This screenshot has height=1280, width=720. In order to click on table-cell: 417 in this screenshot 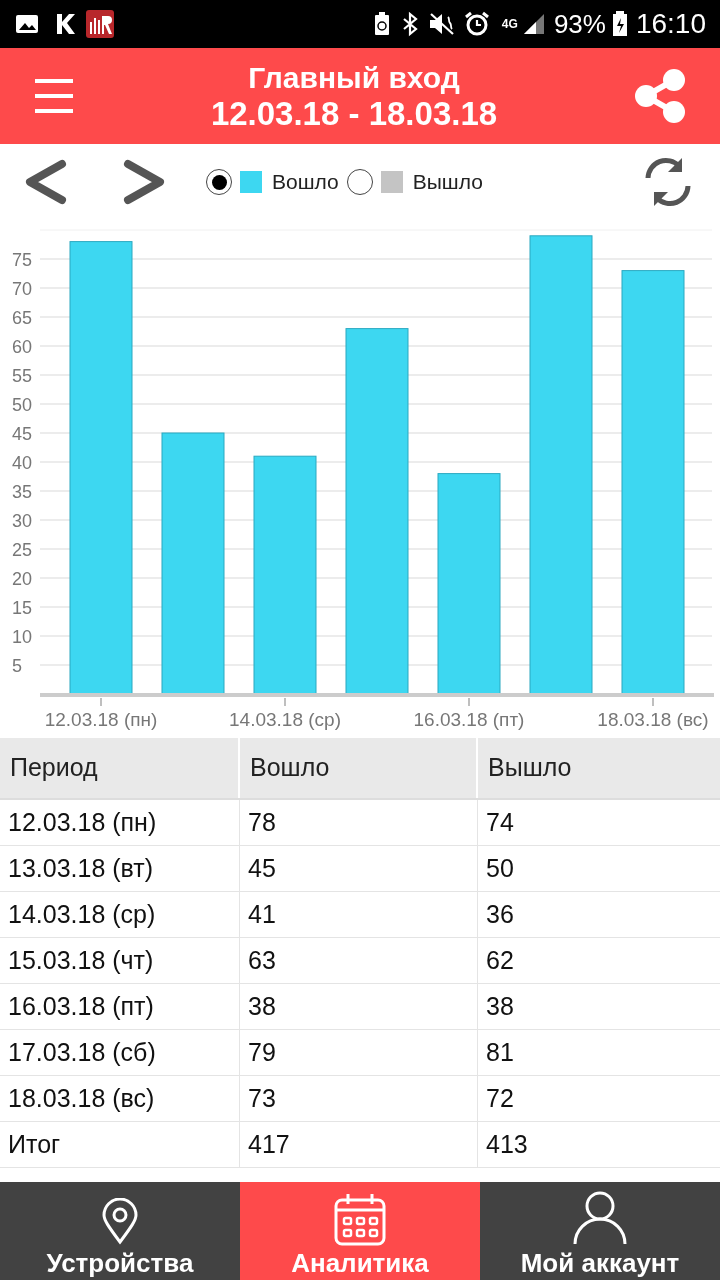, I will do `click(359, 1144)`.